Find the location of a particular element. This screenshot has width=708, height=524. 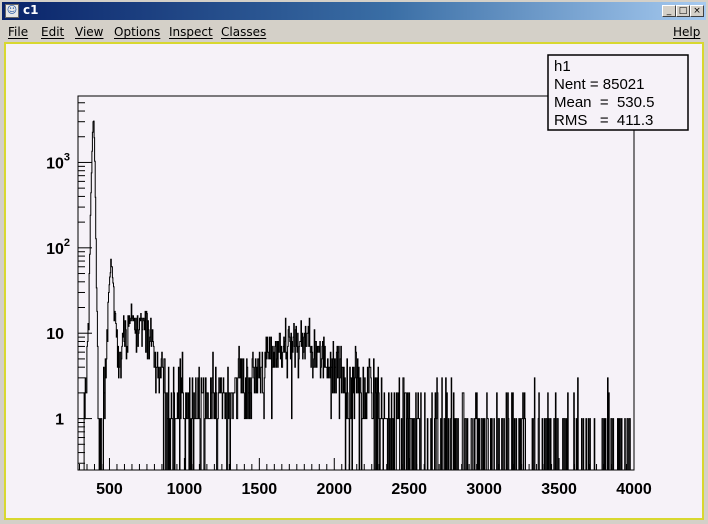

stats-box-name: h1 is located at coordinates (562, 66).